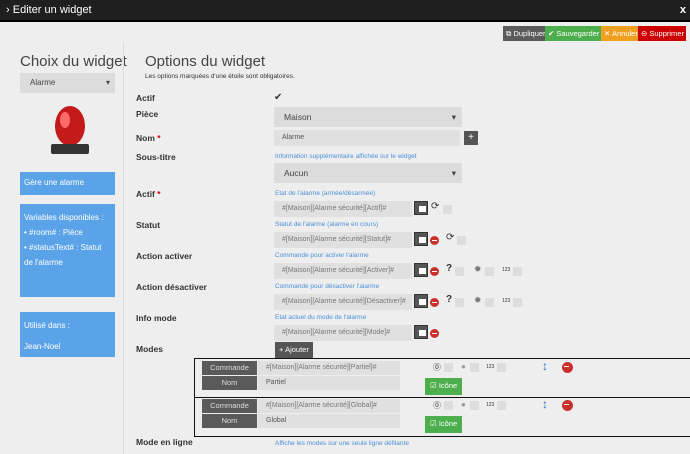 The image size is (690, 454). What do you see at coordinates (343, 271) in the screenshot?
I see `activer-input: #[Maison][Alarme sécurité][Activer]#` at bounding box center [343, 271].